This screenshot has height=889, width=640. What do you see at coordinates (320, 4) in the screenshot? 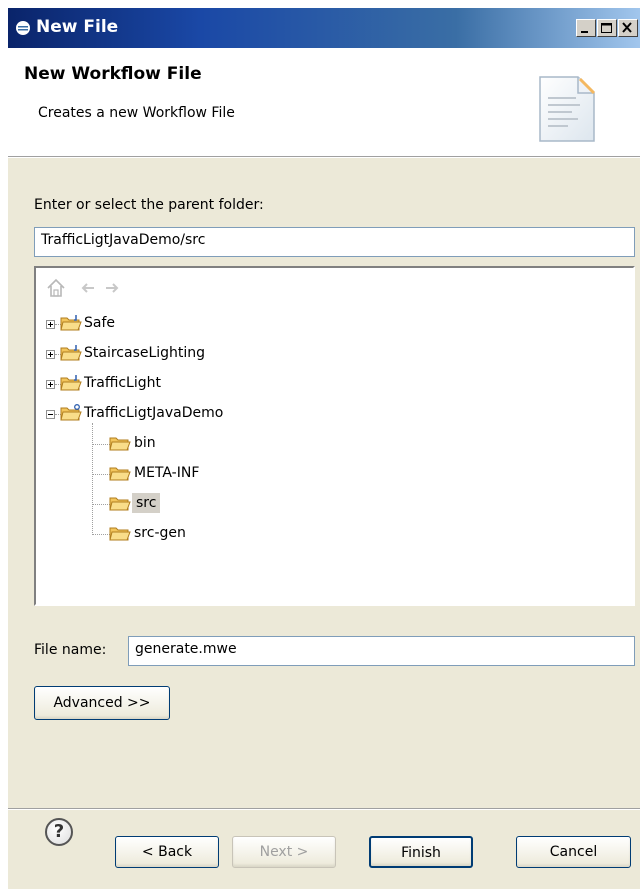
I see `top-strip` at bounding box center [320, 4].